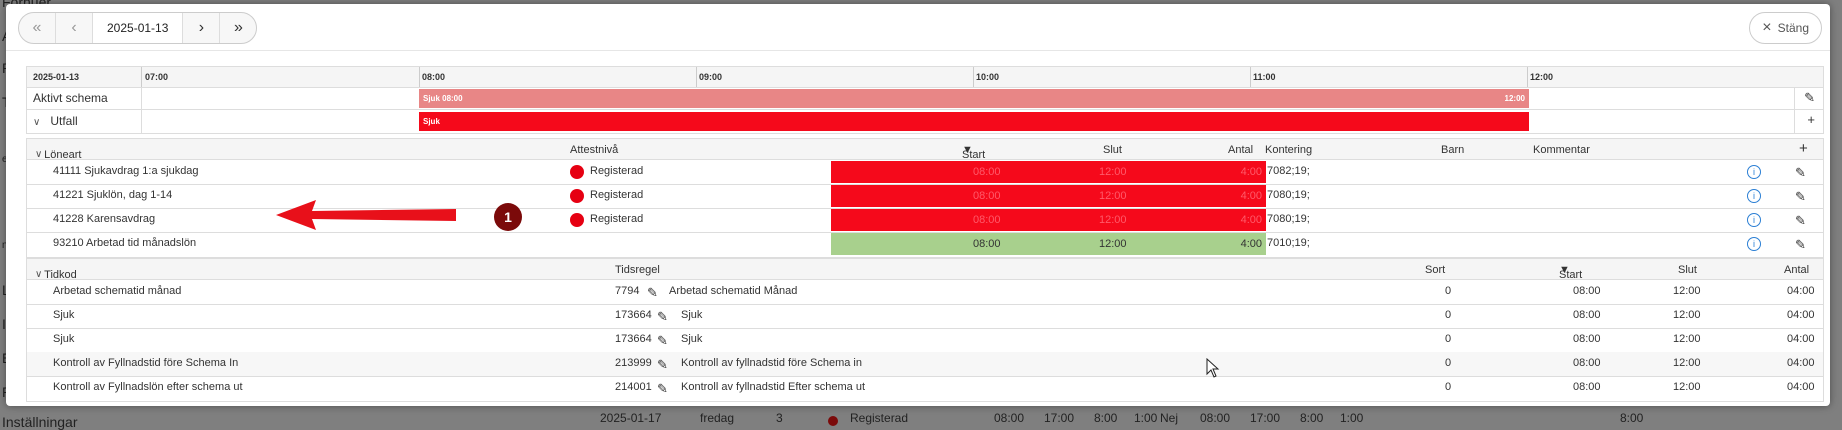  Describe the element at coordinates (157, 77) in the screenshot. I see `hour-label: 07:00` at that location.